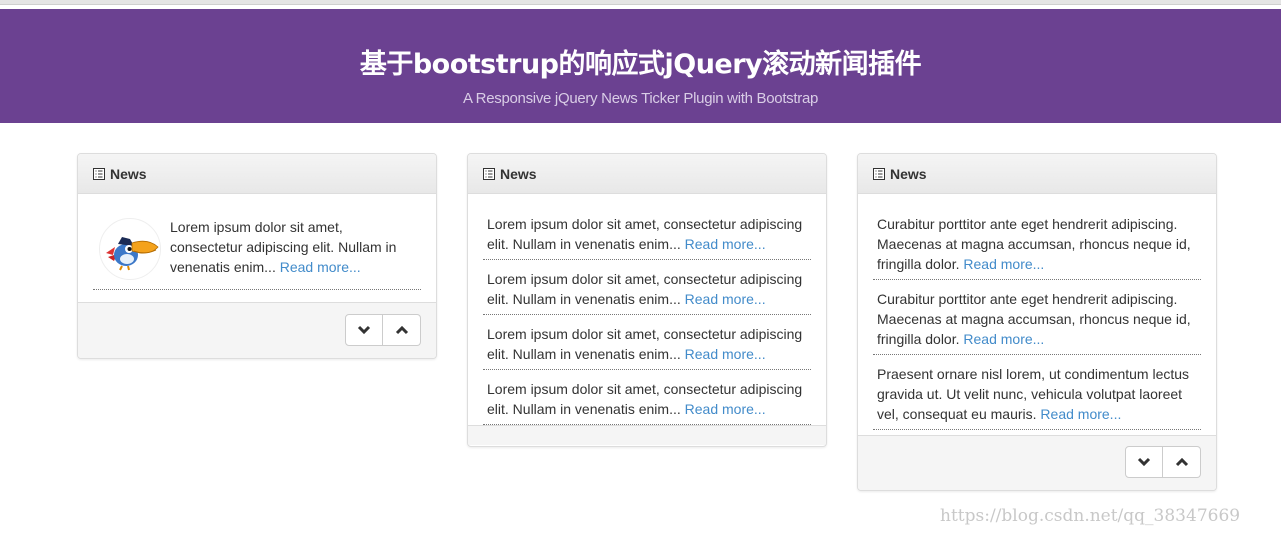  What do you see at coordinates (640, 2) in the screenshot?
I see `top-border` at bounding box center [640, 2].